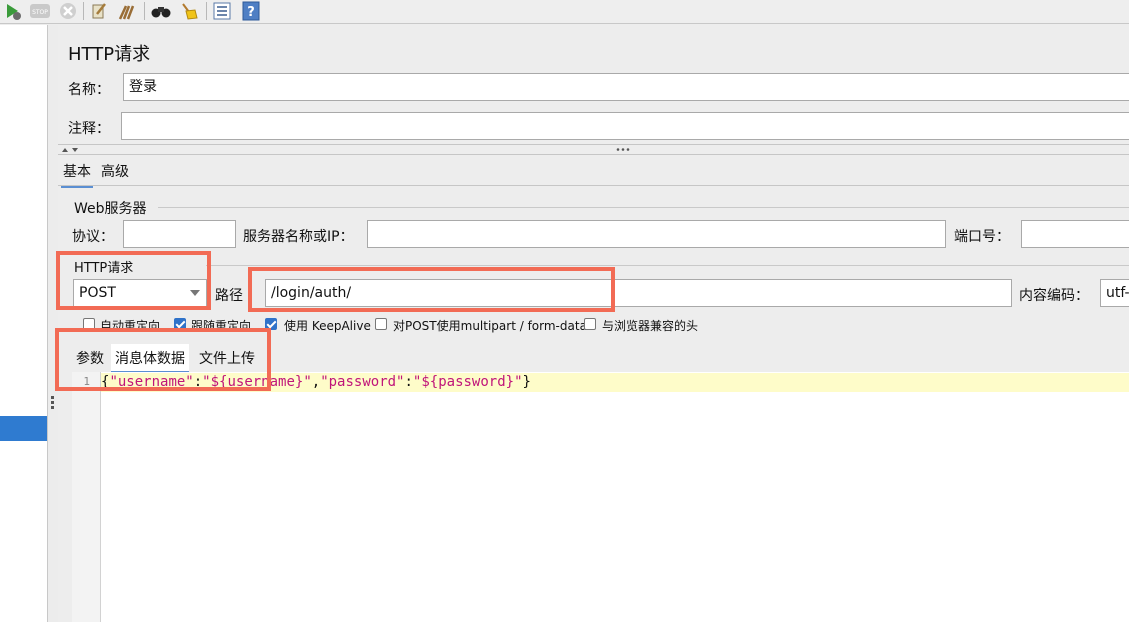  What do you see at coordinates (327, 326) in the screenshot?
I see `keepalive-label: 使用 KeepAlive` at bounding box center [327, 326].